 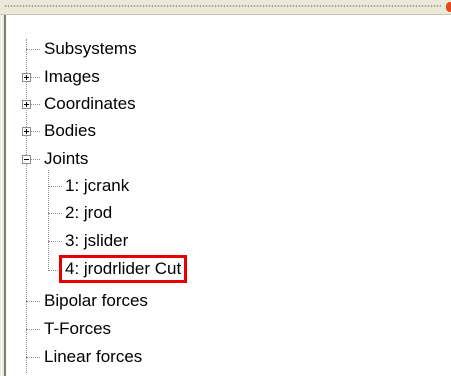 I want to click on tree-item-joint-4-selected: 4: jrodrlider Cut, so click(x=123, y=269).